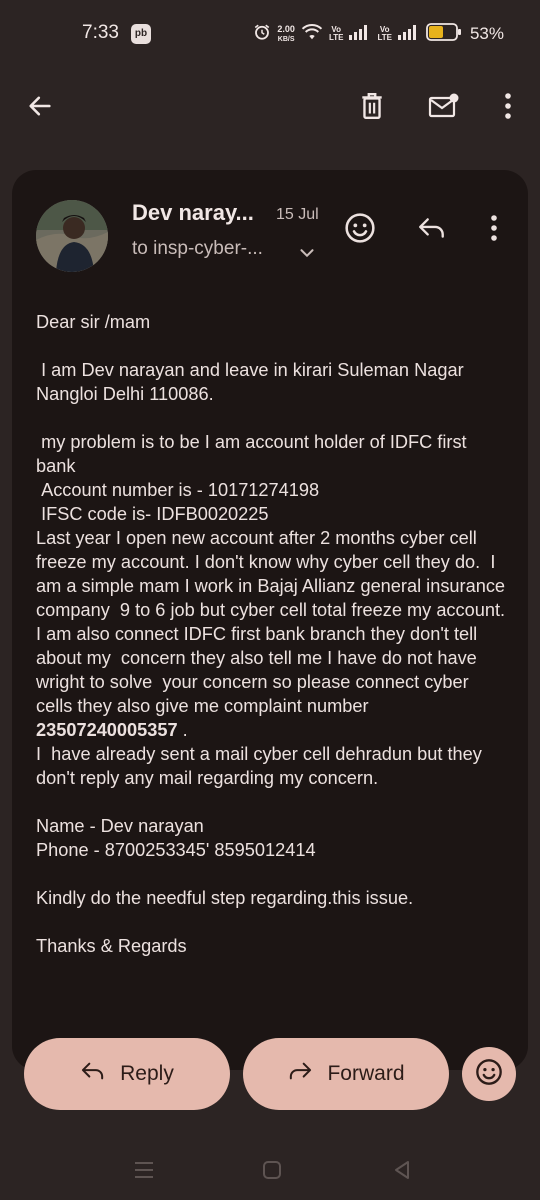  I want to click on signature-name: Name - Dev narayan, so click(120, 826).